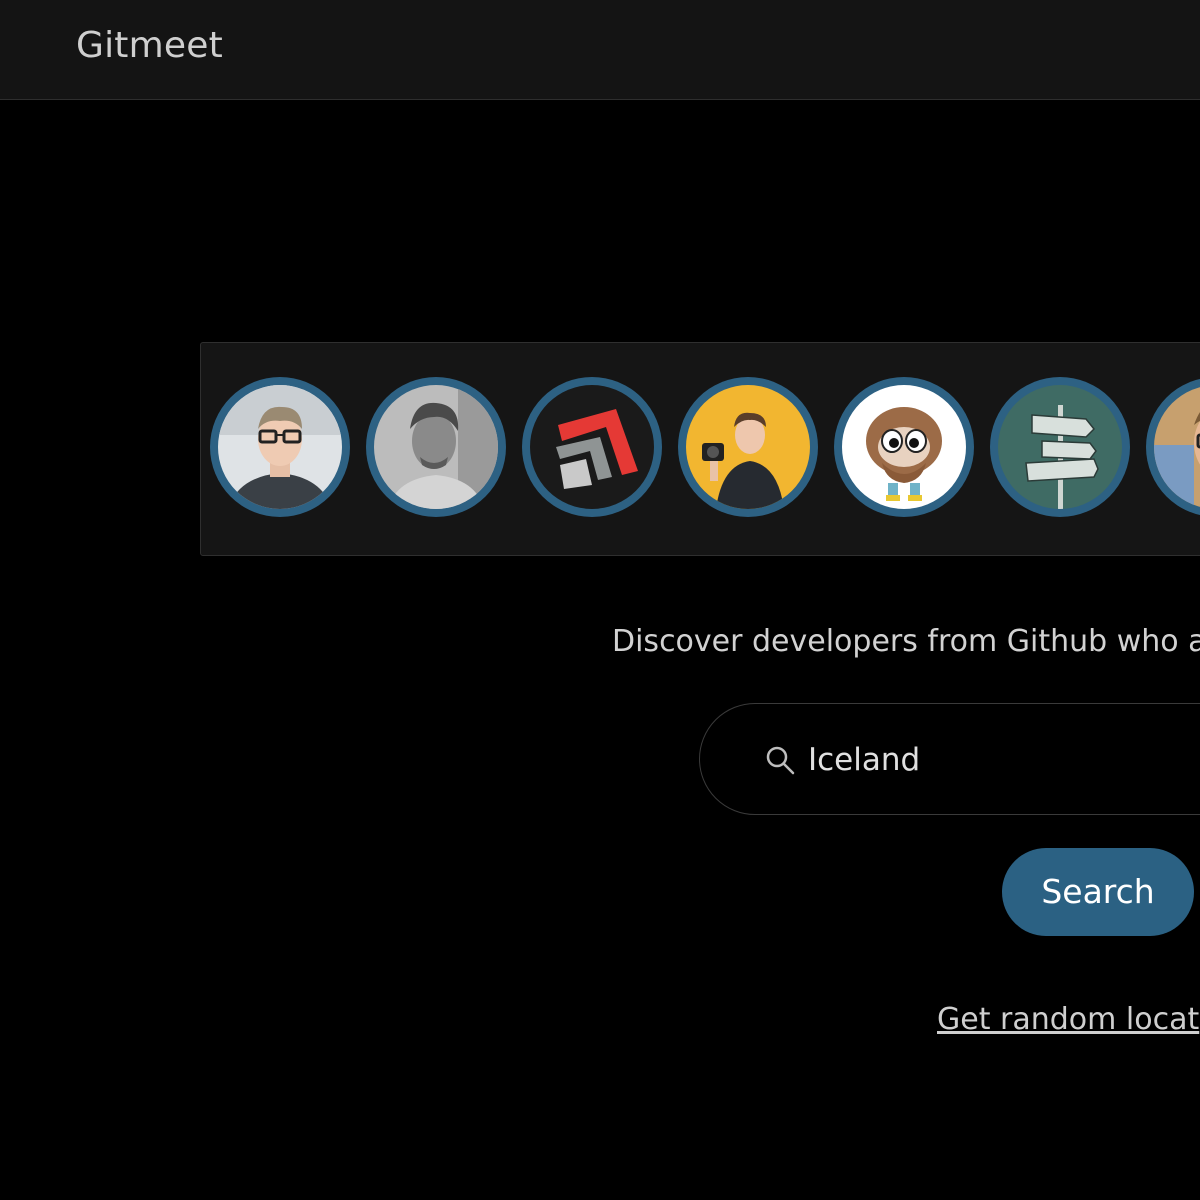 Image resolution: width=1200 pixels, height=1200 pixels. I want to click on random-location-link: Get random locat, so click(1068, 1020).